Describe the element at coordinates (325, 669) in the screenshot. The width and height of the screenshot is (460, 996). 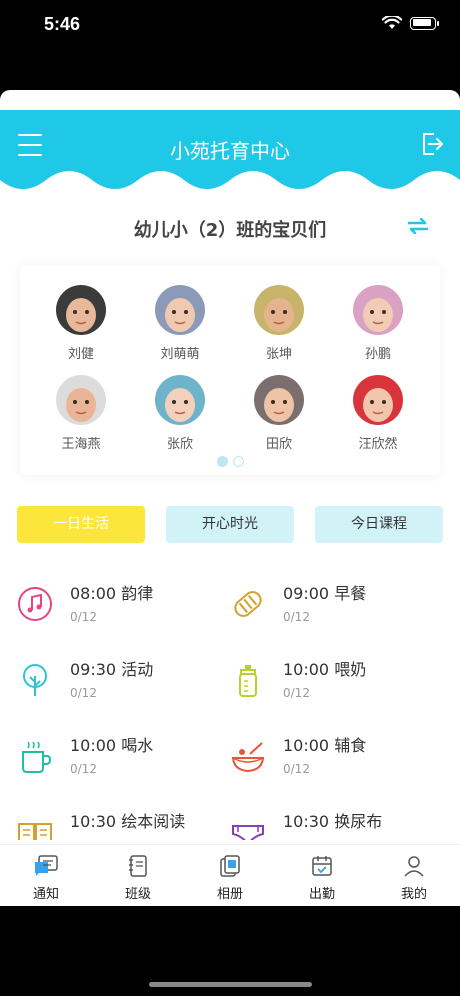
I see `schedule-title: 10:00 喂奶` at that location.